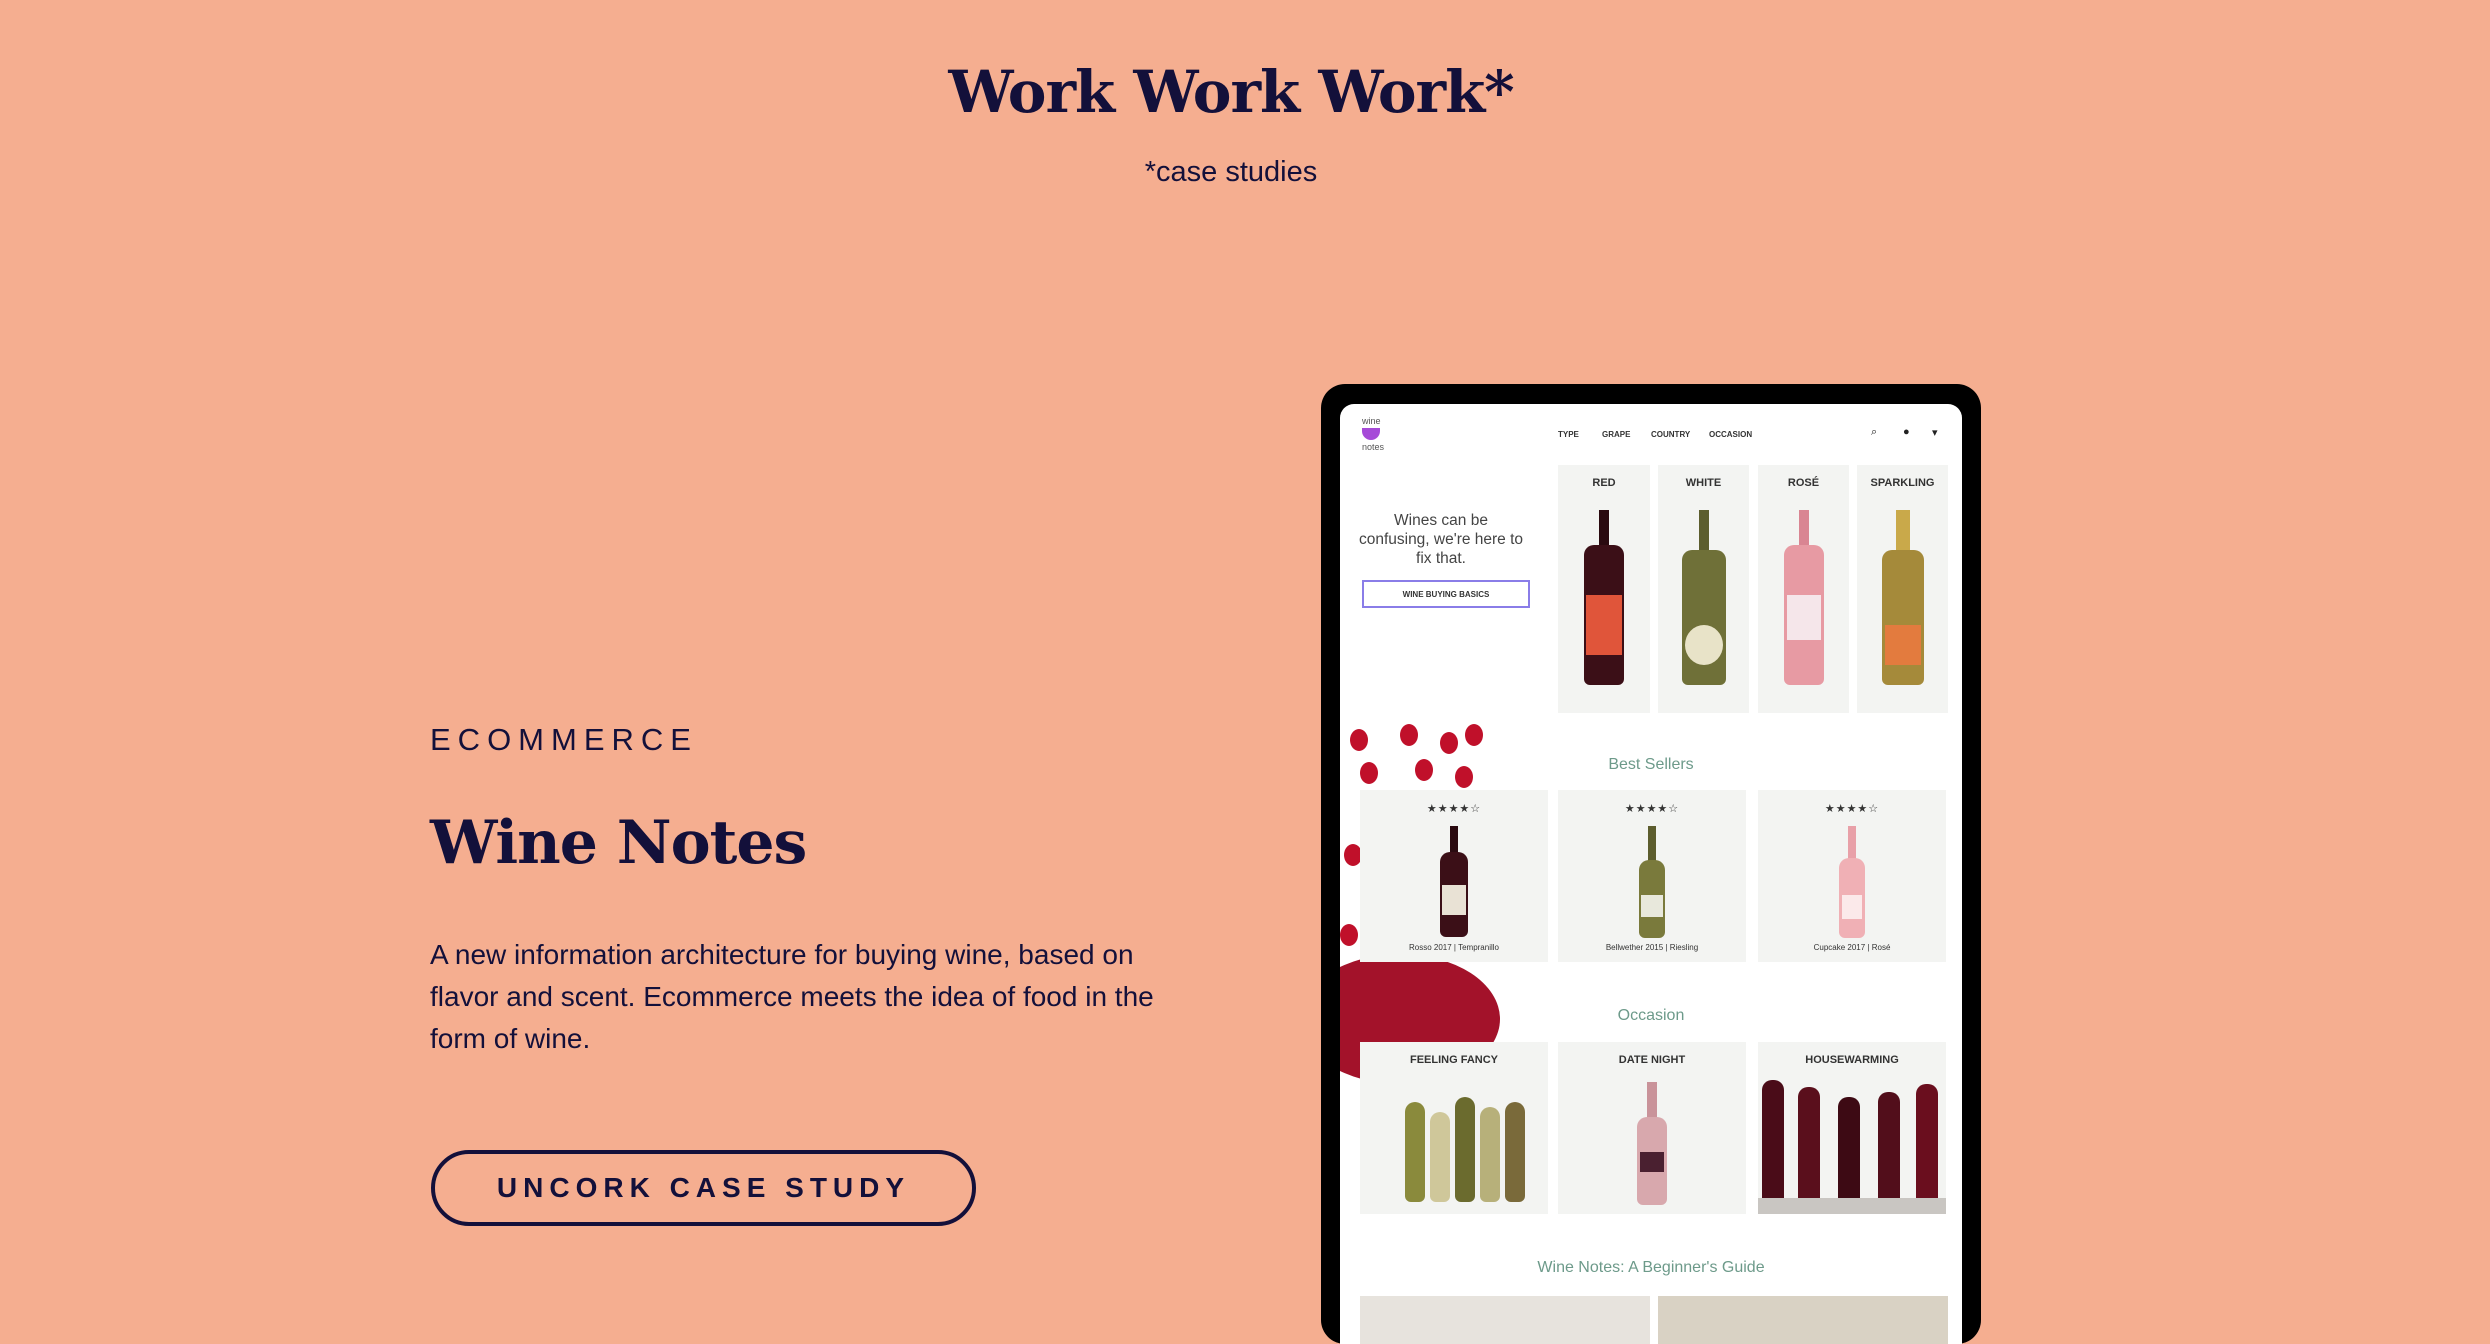 Image resolution: width=2490 pixels, height=1344 pixels. What do you see at coordinates (1373, 447) in the screenshot?
I see `logo-text-bottom: notes` at bounding box center [1373, 447].